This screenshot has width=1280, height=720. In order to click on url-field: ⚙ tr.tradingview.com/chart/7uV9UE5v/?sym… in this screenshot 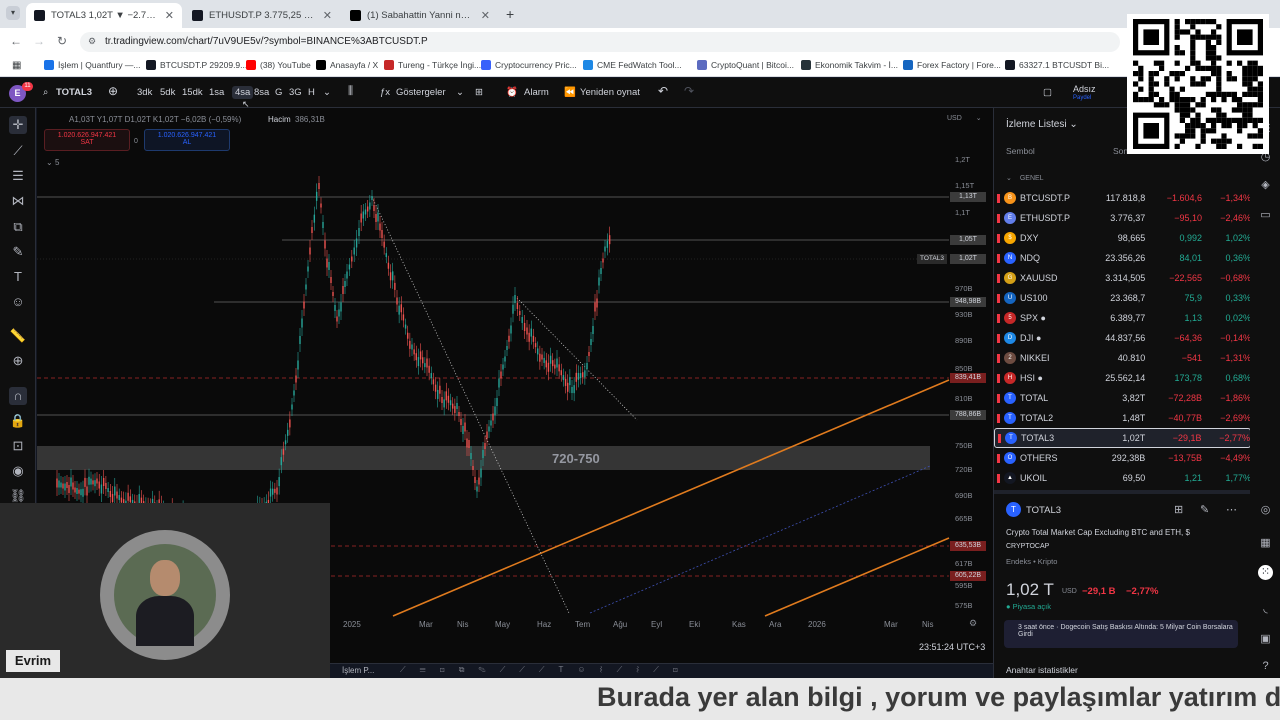, I will do `click(600, 42)`.